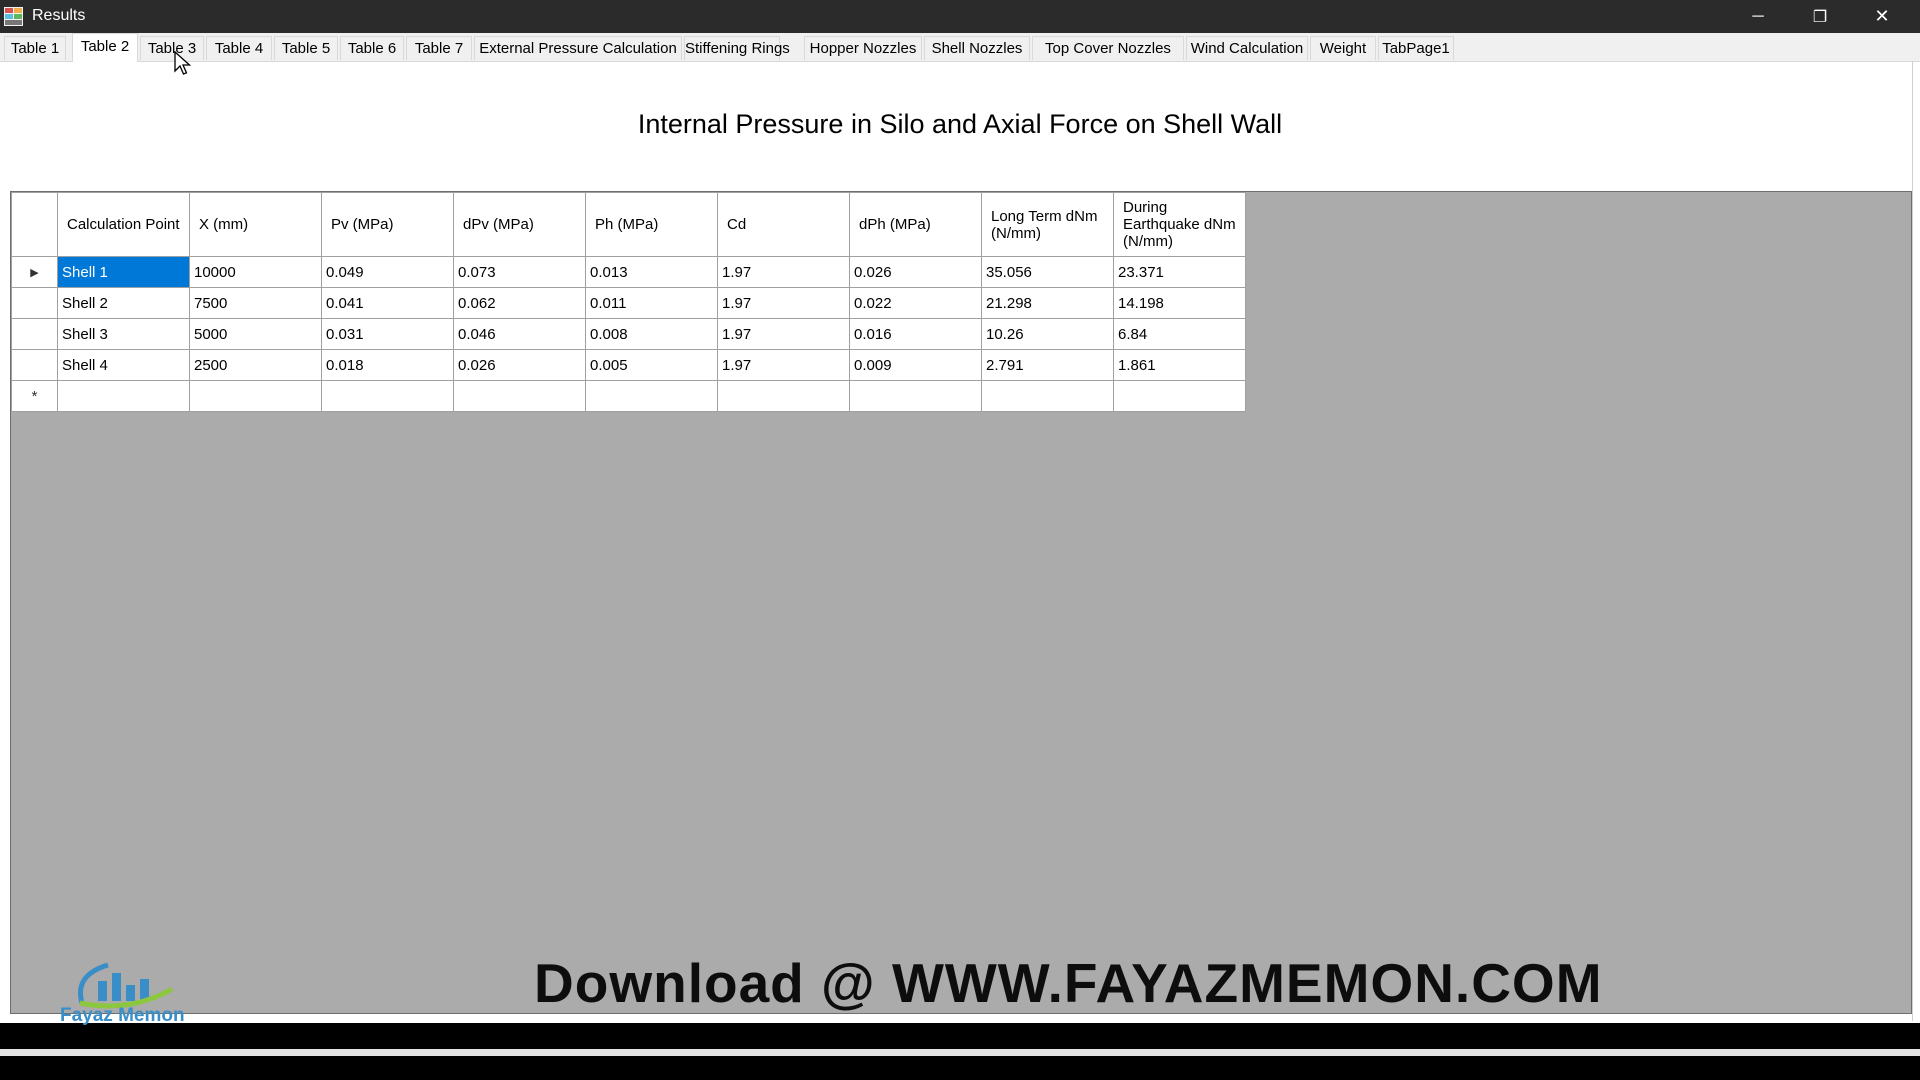 This screenshot has height=1080, width=1920. What do you see at coordinates (915, 224) in the screenshot?
I see `column-header: dPh (MPa)` at bounding box center [915, 224].